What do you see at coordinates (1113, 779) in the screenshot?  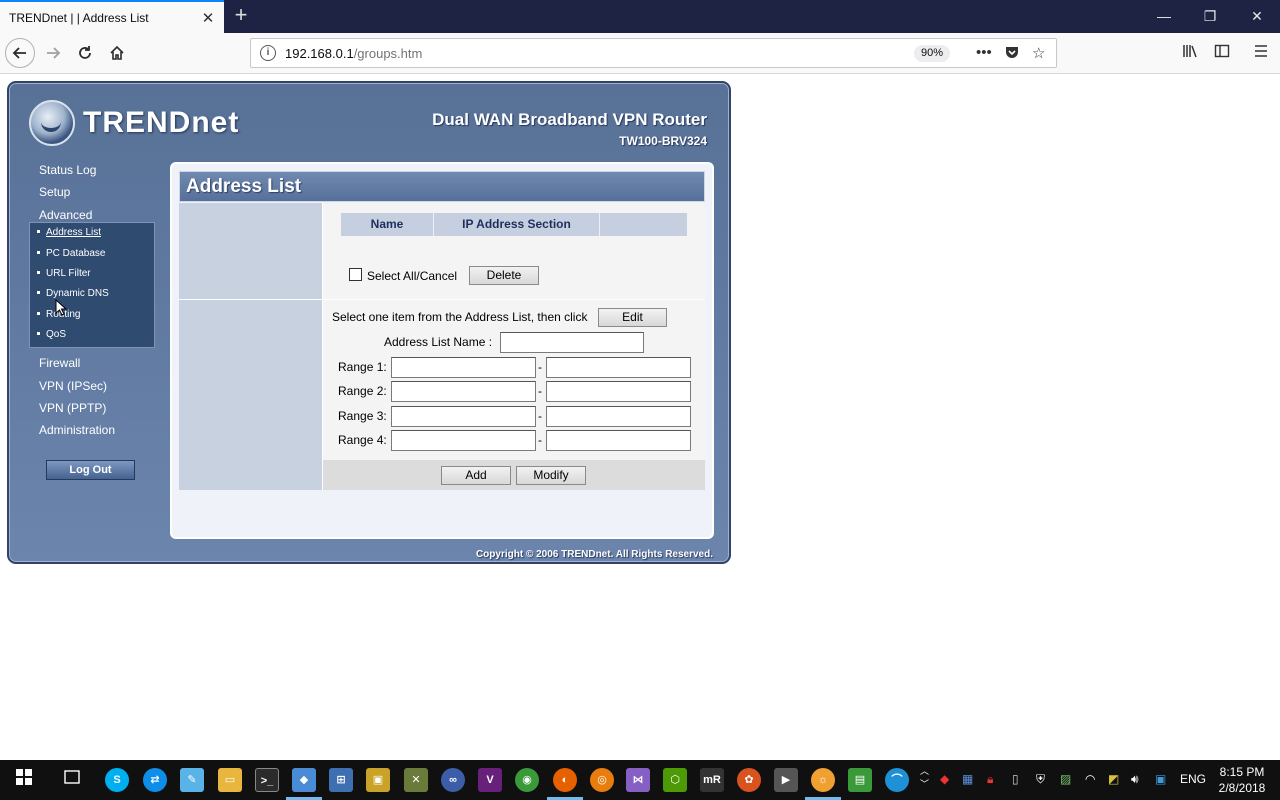 I see `tray-app-icon: ◩` at bounding box center [1113, 779].